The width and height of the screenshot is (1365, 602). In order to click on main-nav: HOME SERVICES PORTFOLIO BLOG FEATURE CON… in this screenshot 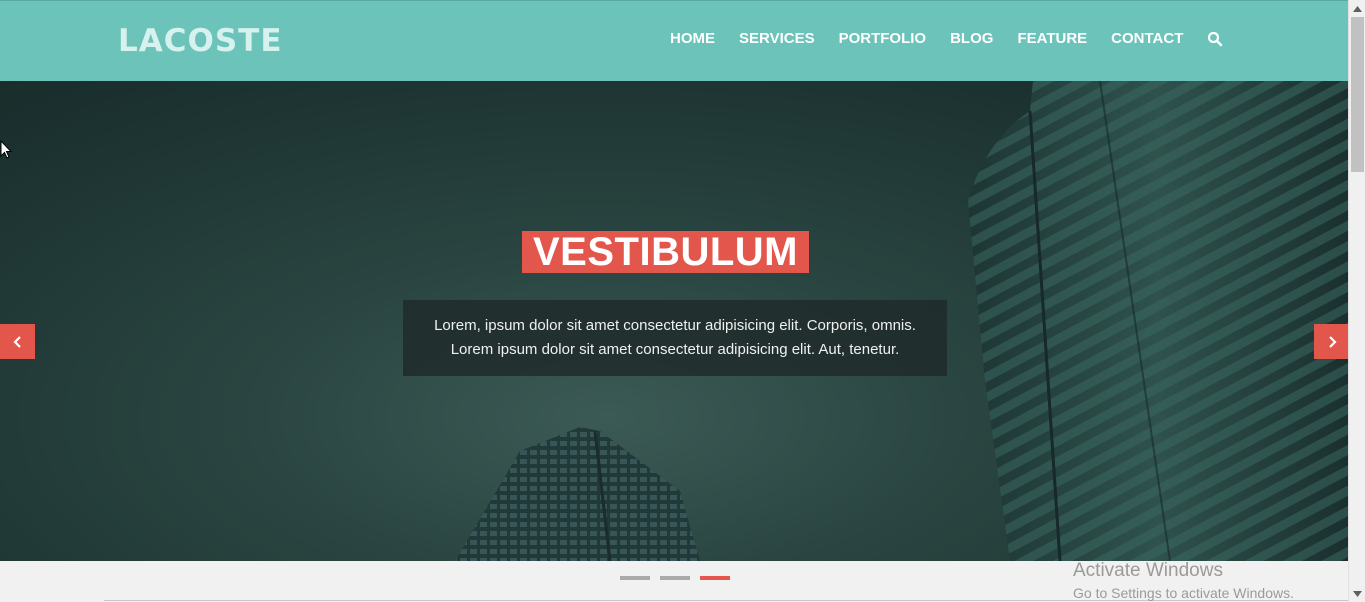, I will do `click(940, 38)`.